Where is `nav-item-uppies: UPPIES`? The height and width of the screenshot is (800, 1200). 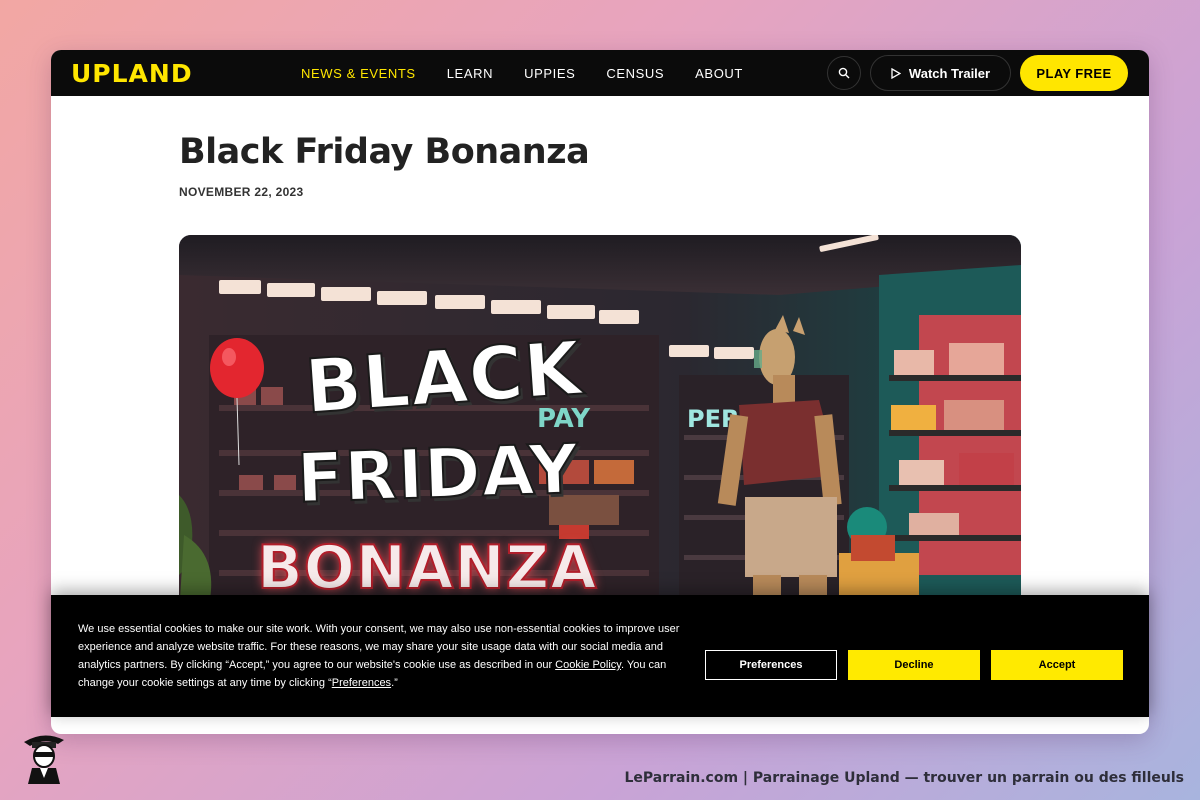
nav-item-uppies: UPPIES is located at coordinates (549, 73).